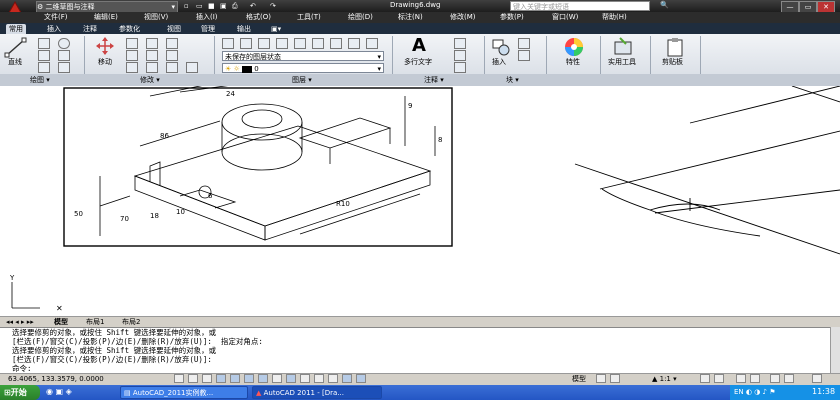  I want to click on layer-properties-icon, so click(228, 43).